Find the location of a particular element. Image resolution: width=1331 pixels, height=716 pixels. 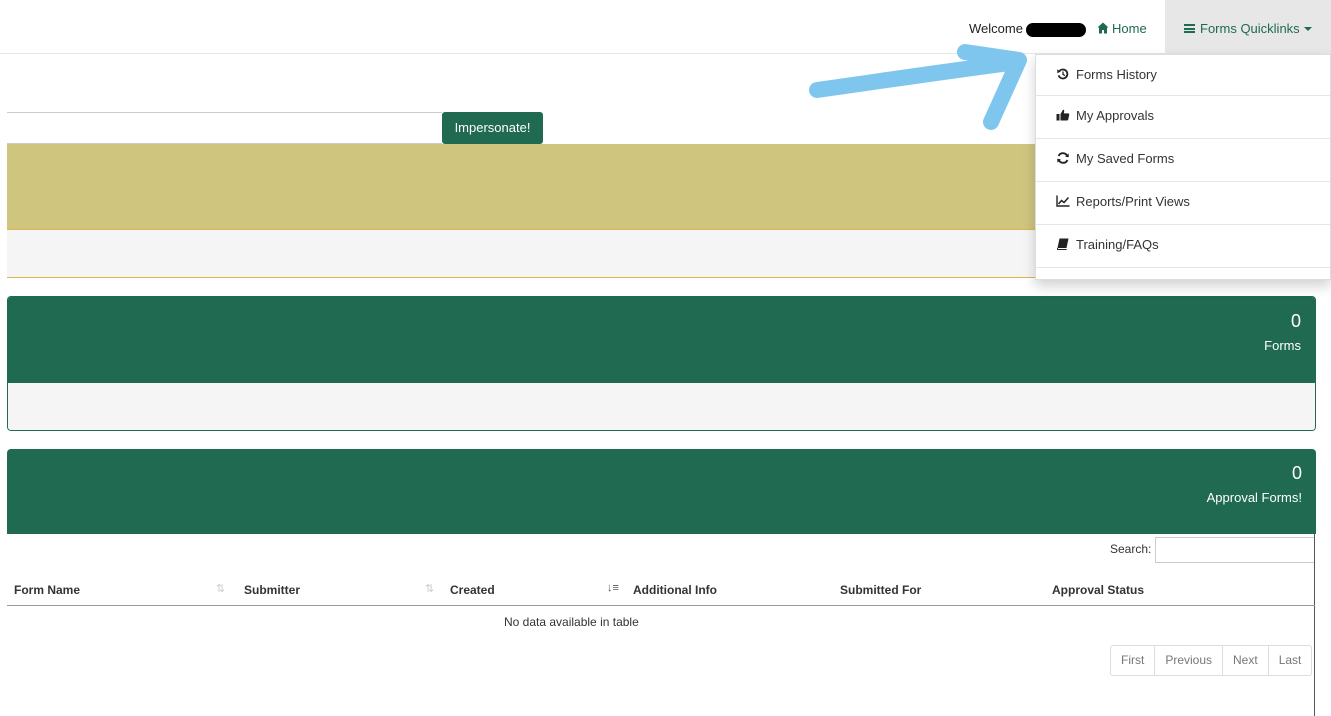

menu-item-my-saved-forms: My Saved Forms is located at coordinates (1183, 160).